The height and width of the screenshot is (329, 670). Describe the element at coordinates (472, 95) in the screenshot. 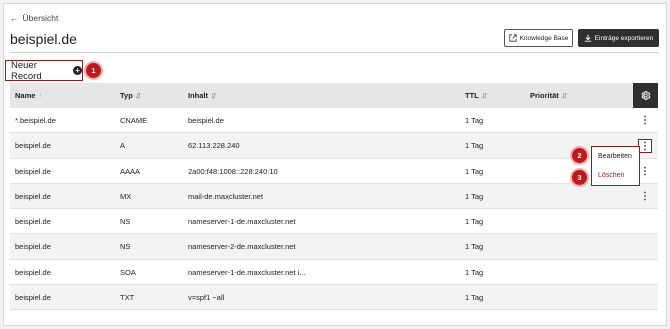

I see `column-header-ttl-label: TTL` at that location.